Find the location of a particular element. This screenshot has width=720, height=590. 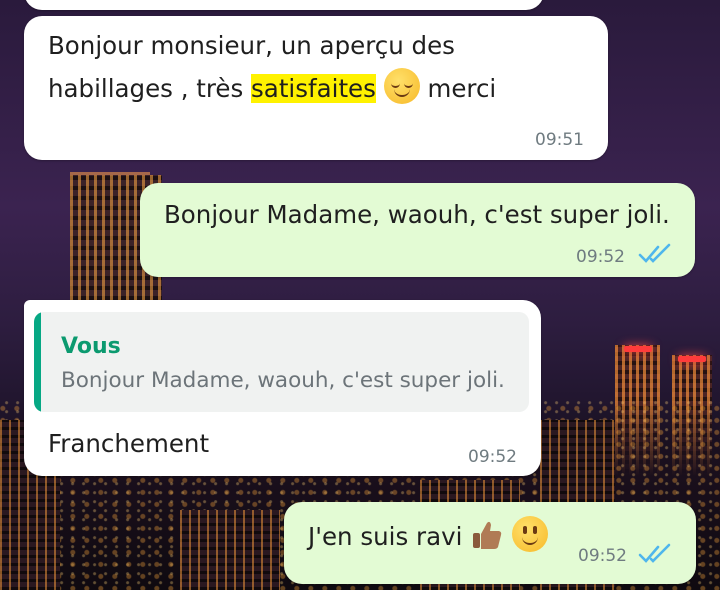

message-text: Franchement is located at coordinates (129, 443).